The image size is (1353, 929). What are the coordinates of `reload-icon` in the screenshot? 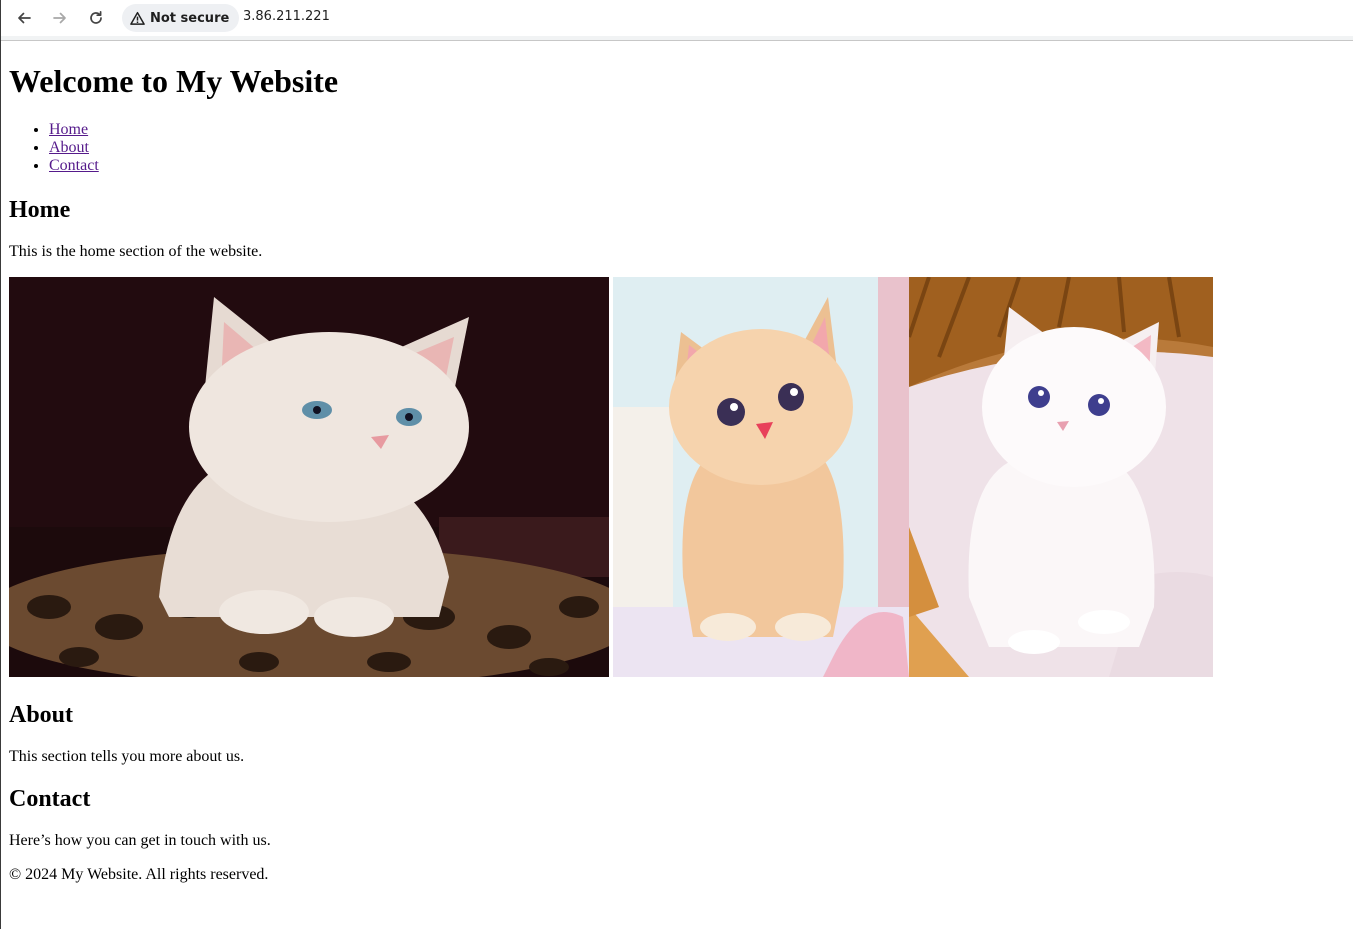 It's located at (96, 17).